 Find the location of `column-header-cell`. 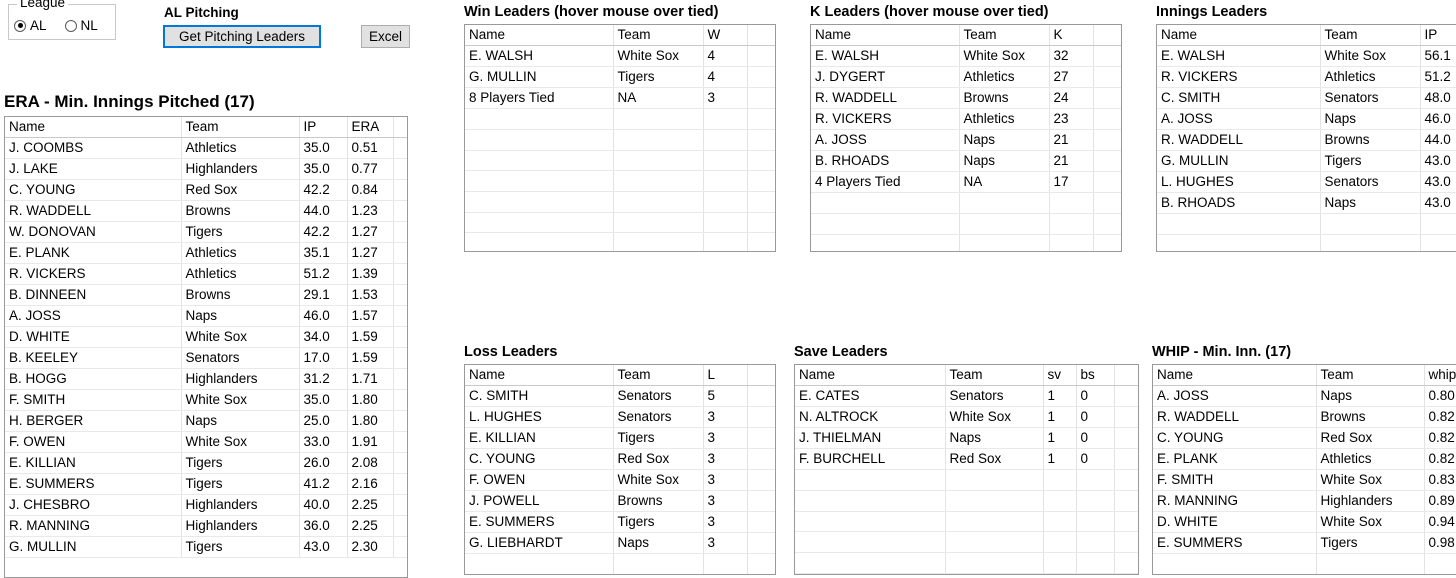

column-header-cell is located at coordinates (761, 376).